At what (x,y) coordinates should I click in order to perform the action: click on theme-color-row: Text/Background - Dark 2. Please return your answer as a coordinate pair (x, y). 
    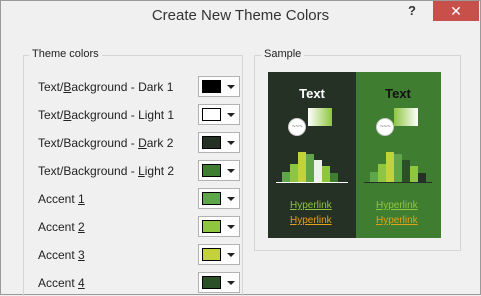
    Looking at the image, I should click on (143, 144).